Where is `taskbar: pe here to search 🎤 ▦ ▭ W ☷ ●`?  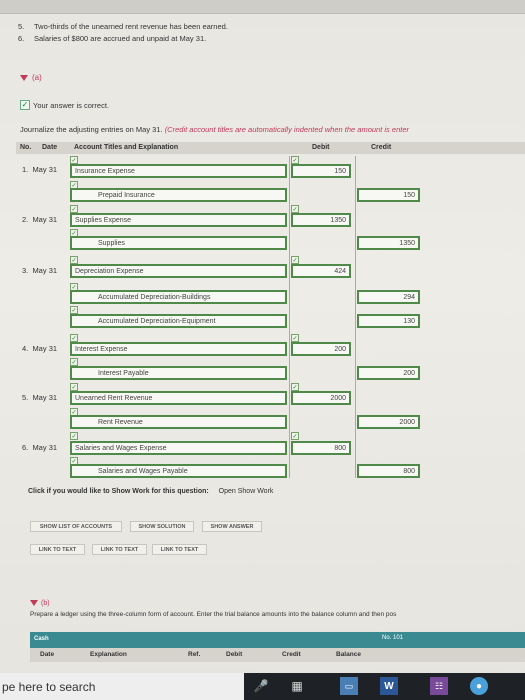 taskbar: pe here to search 🎤 ▦ ▭ W ☷ ● is located at coordinates (262, 686).